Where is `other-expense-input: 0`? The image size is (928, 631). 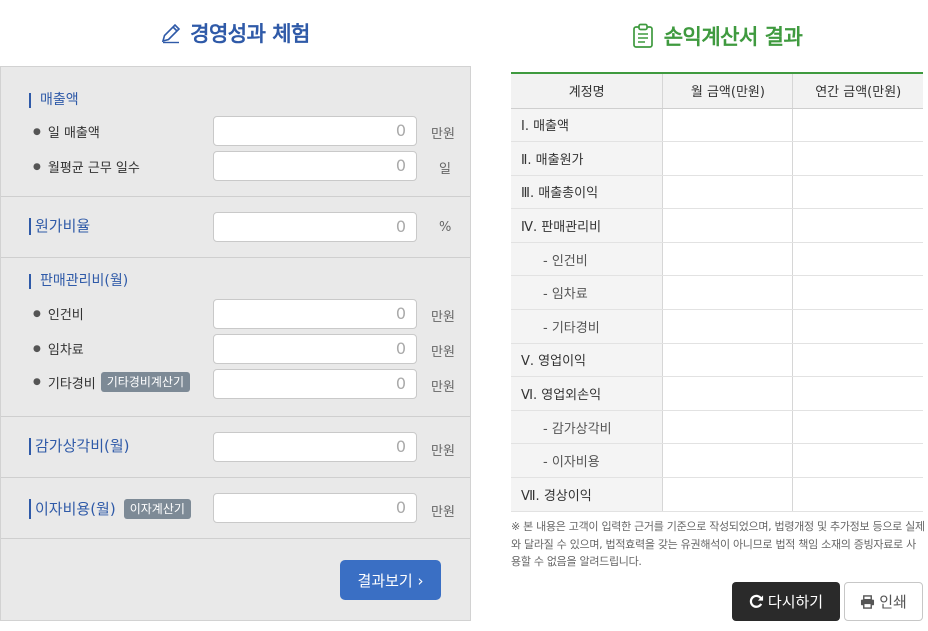 other-expense-input: 0 is located at coordinates (315, 384).